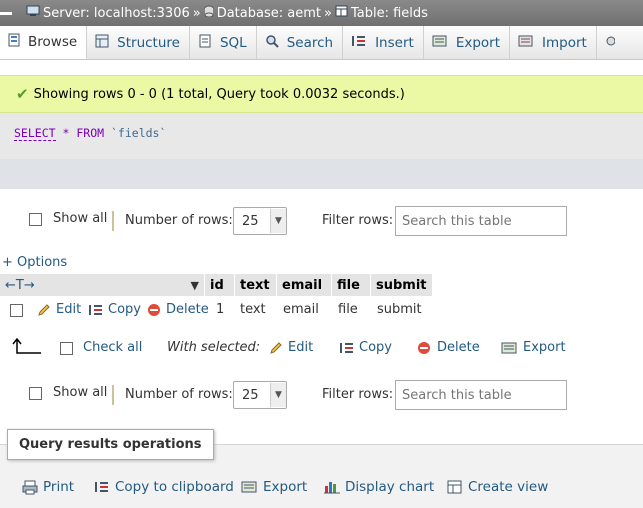 The image size is (643, 508). I want to click on cell-submit: submit, so click(399, 309).